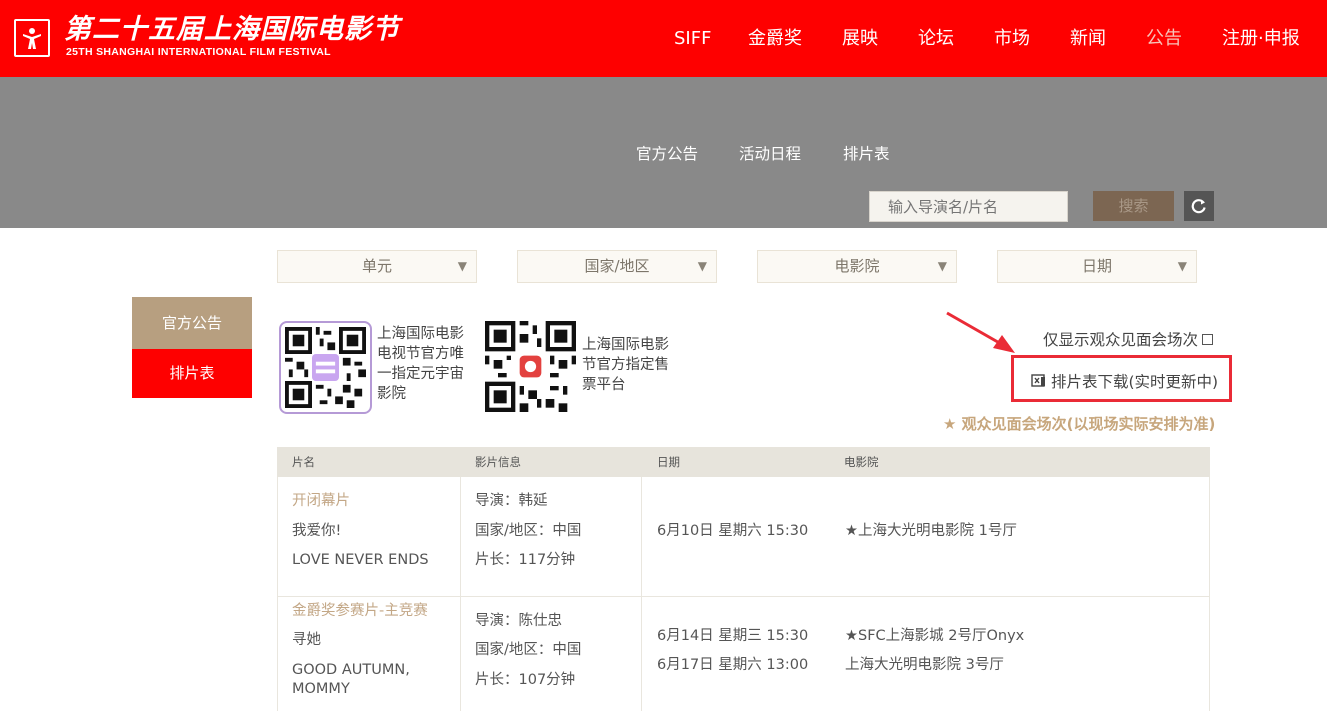 The height and width of the screenshot is (711, 1327). Describe the element at coordinates (525, 560) in the screenshot. I see `film-runtime: 片长：117分钟` at that location.